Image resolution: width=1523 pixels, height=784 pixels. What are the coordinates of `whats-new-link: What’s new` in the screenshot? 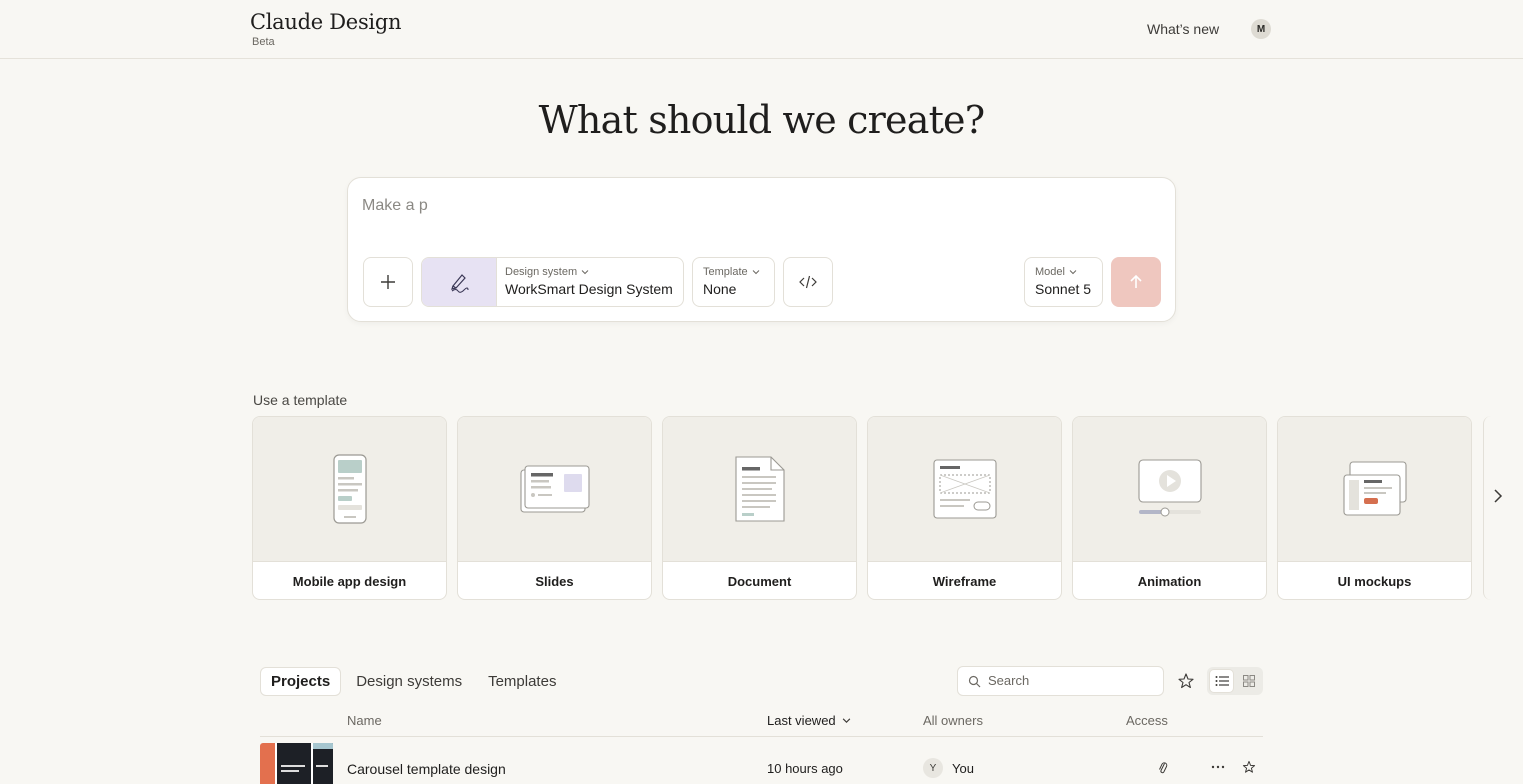 It's located at (1183, 29).